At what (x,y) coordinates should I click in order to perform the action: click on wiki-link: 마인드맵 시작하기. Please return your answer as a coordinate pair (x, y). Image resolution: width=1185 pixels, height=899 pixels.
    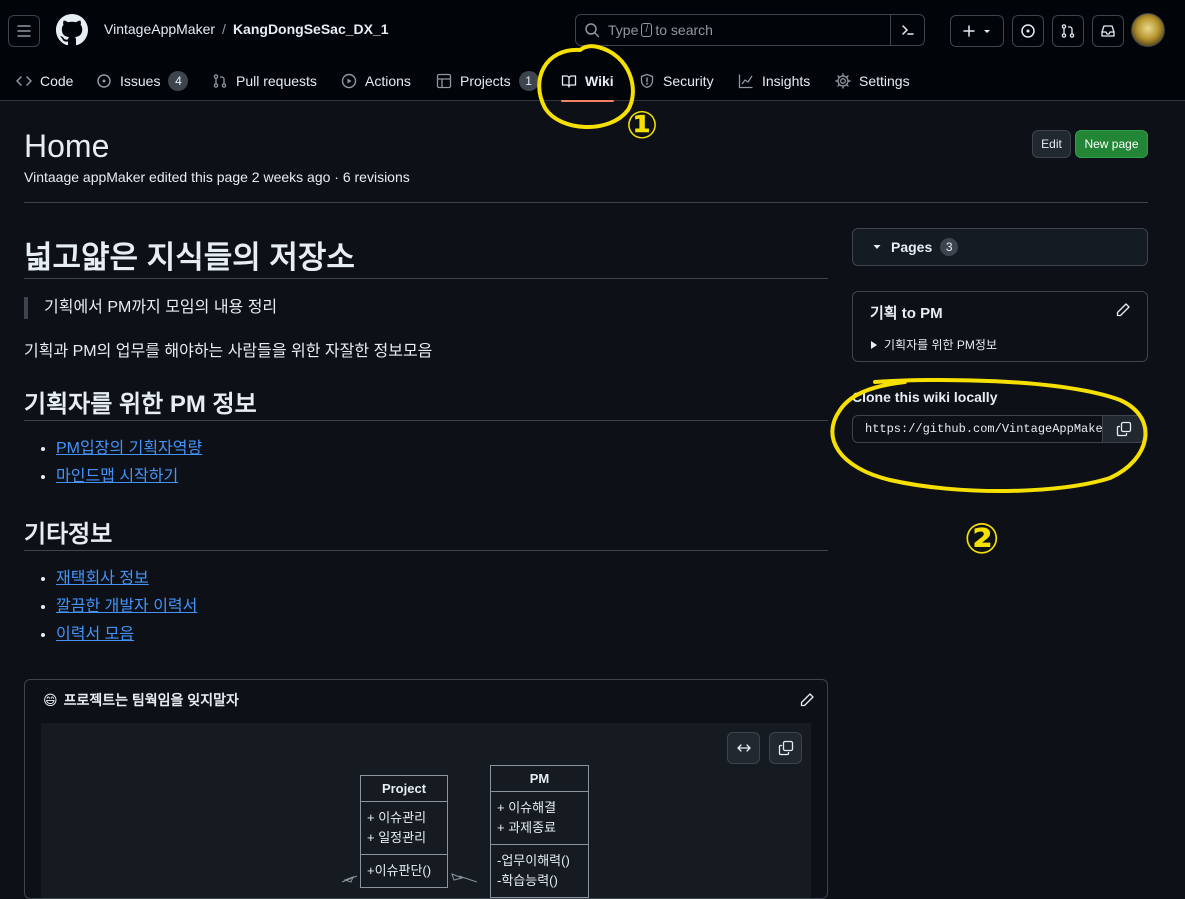
    Looking at the image, I should click on (117, 476).